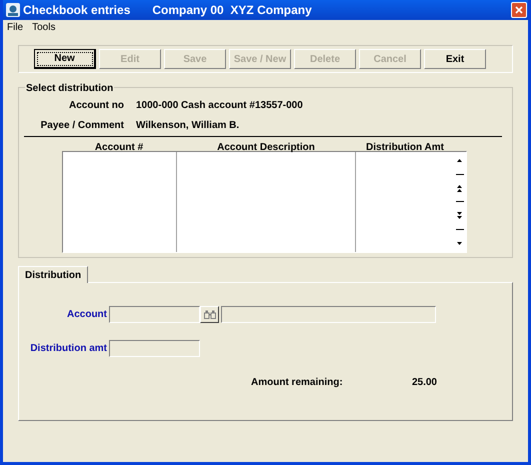 The width and height of the screenshot is (531, 465). Describe the element at coordinates (455, 59) in the screenshot. I see `toolbar-button: Exit` at that location.